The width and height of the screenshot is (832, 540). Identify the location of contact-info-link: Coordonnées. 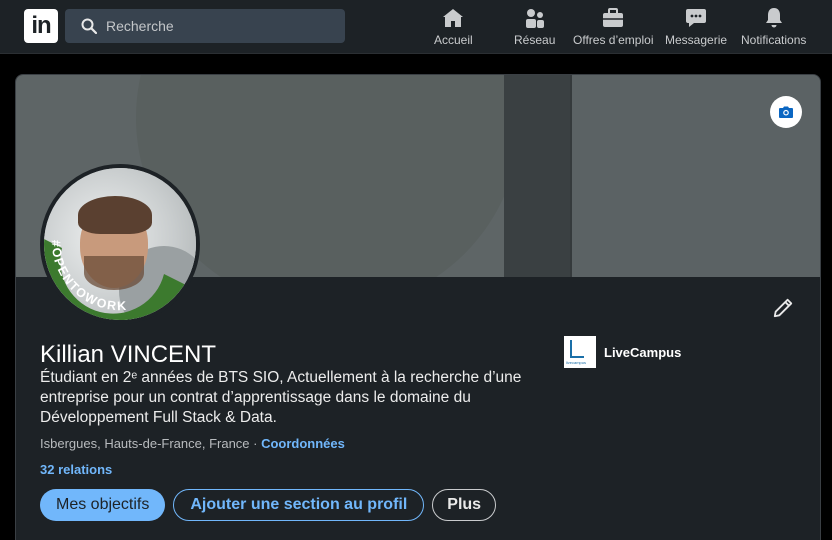
(303, 443).